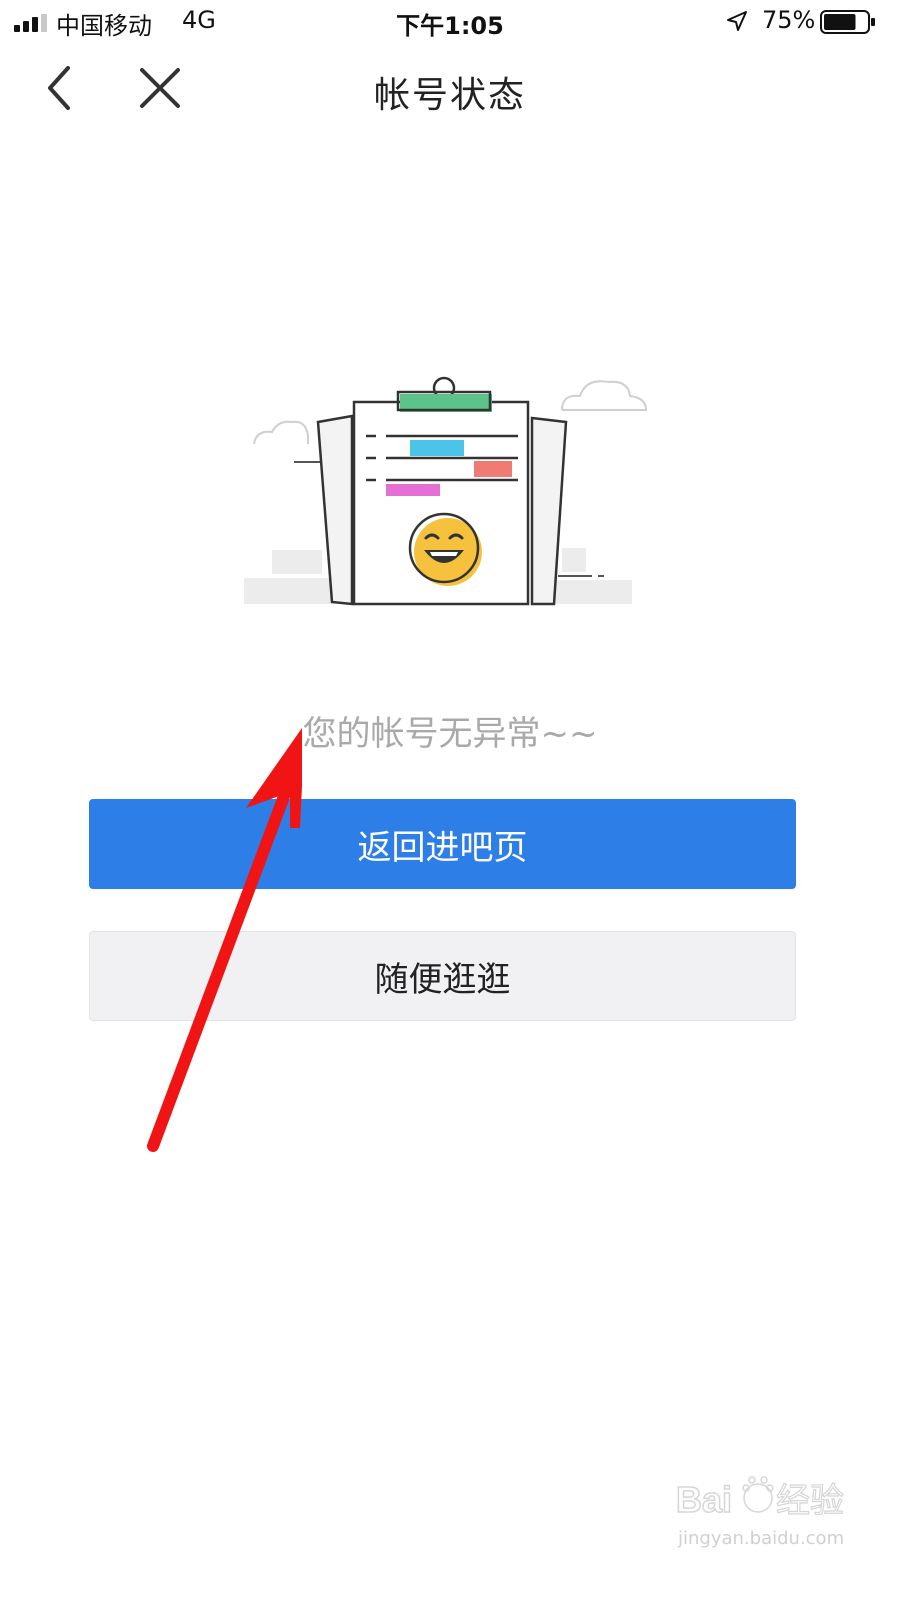 The image size is (900, 1600). What do you see at coordinates (737, 21) in the screenshot?
I see `location-arrow-icon` at bounding box center [737, 21].